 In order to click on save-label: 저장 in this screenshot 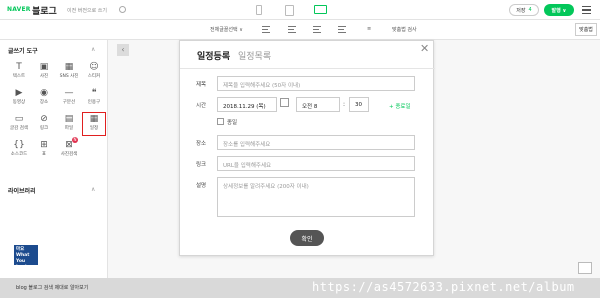, I will do `click(521, 10)`.